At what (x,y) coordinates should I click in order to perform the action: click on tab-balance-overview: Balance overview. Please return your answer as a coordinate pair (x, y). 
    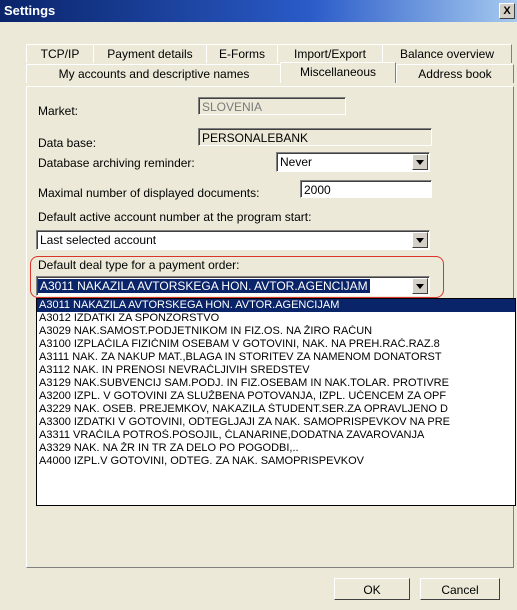
    Looking at the image, I should click on (447, 53).